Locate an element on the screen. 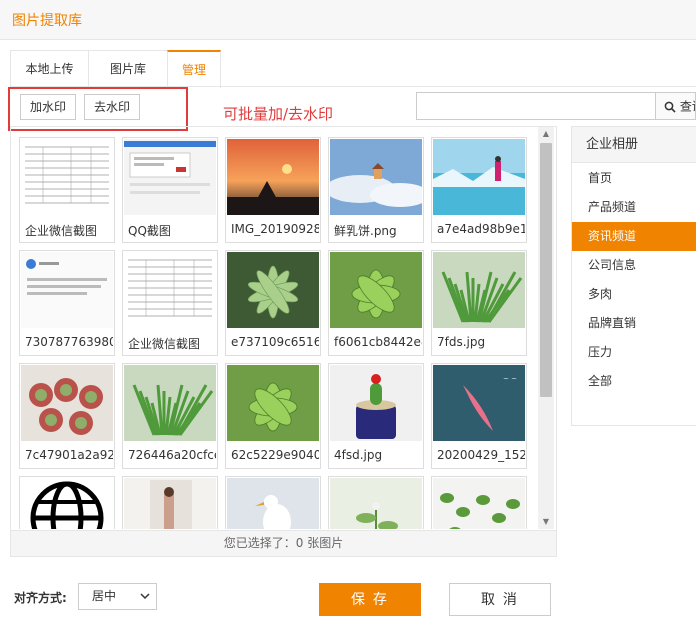  chevron-down-icon is located at coordinates (145, 601).